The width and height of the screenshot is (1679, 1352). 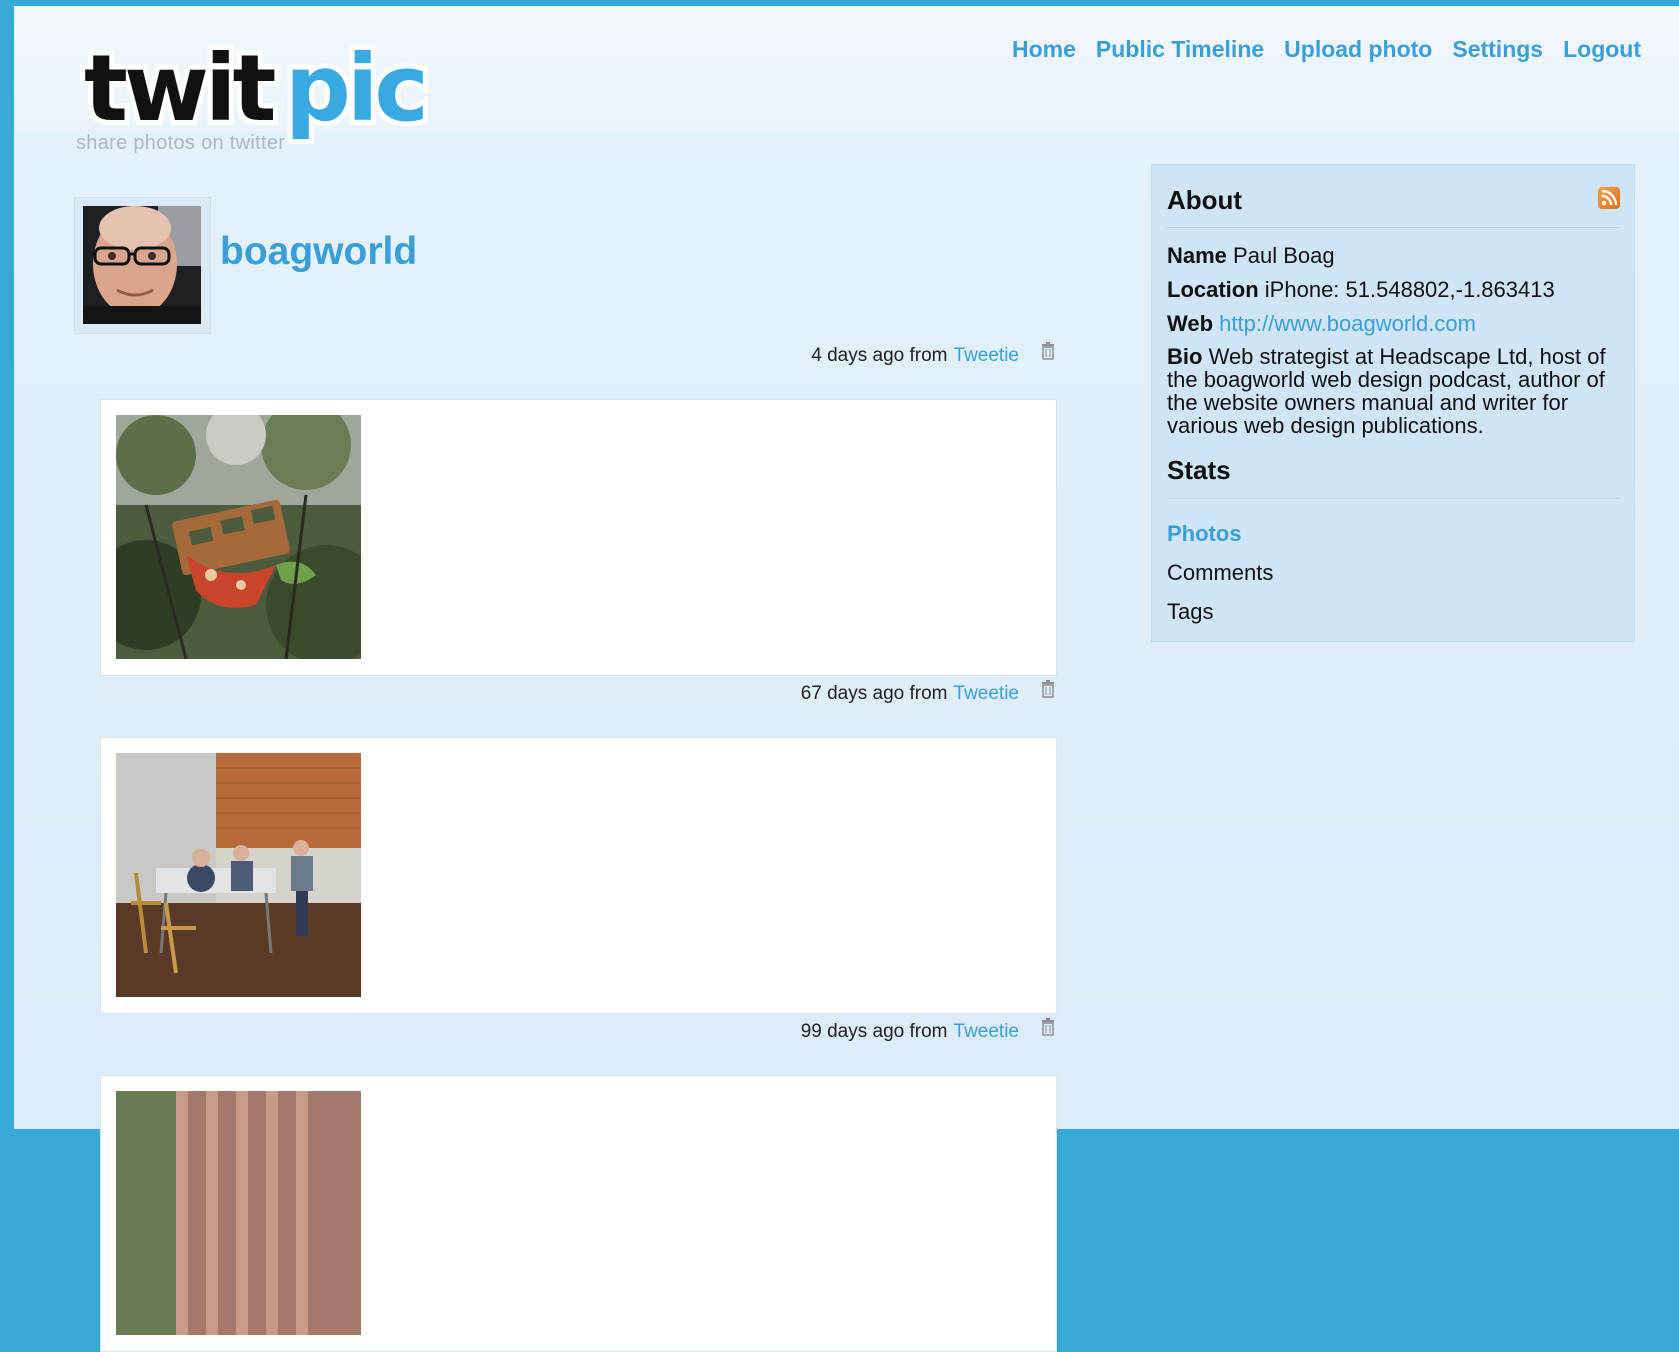 I want to click on bio-label: Bio, so click(x=1185, y=356).